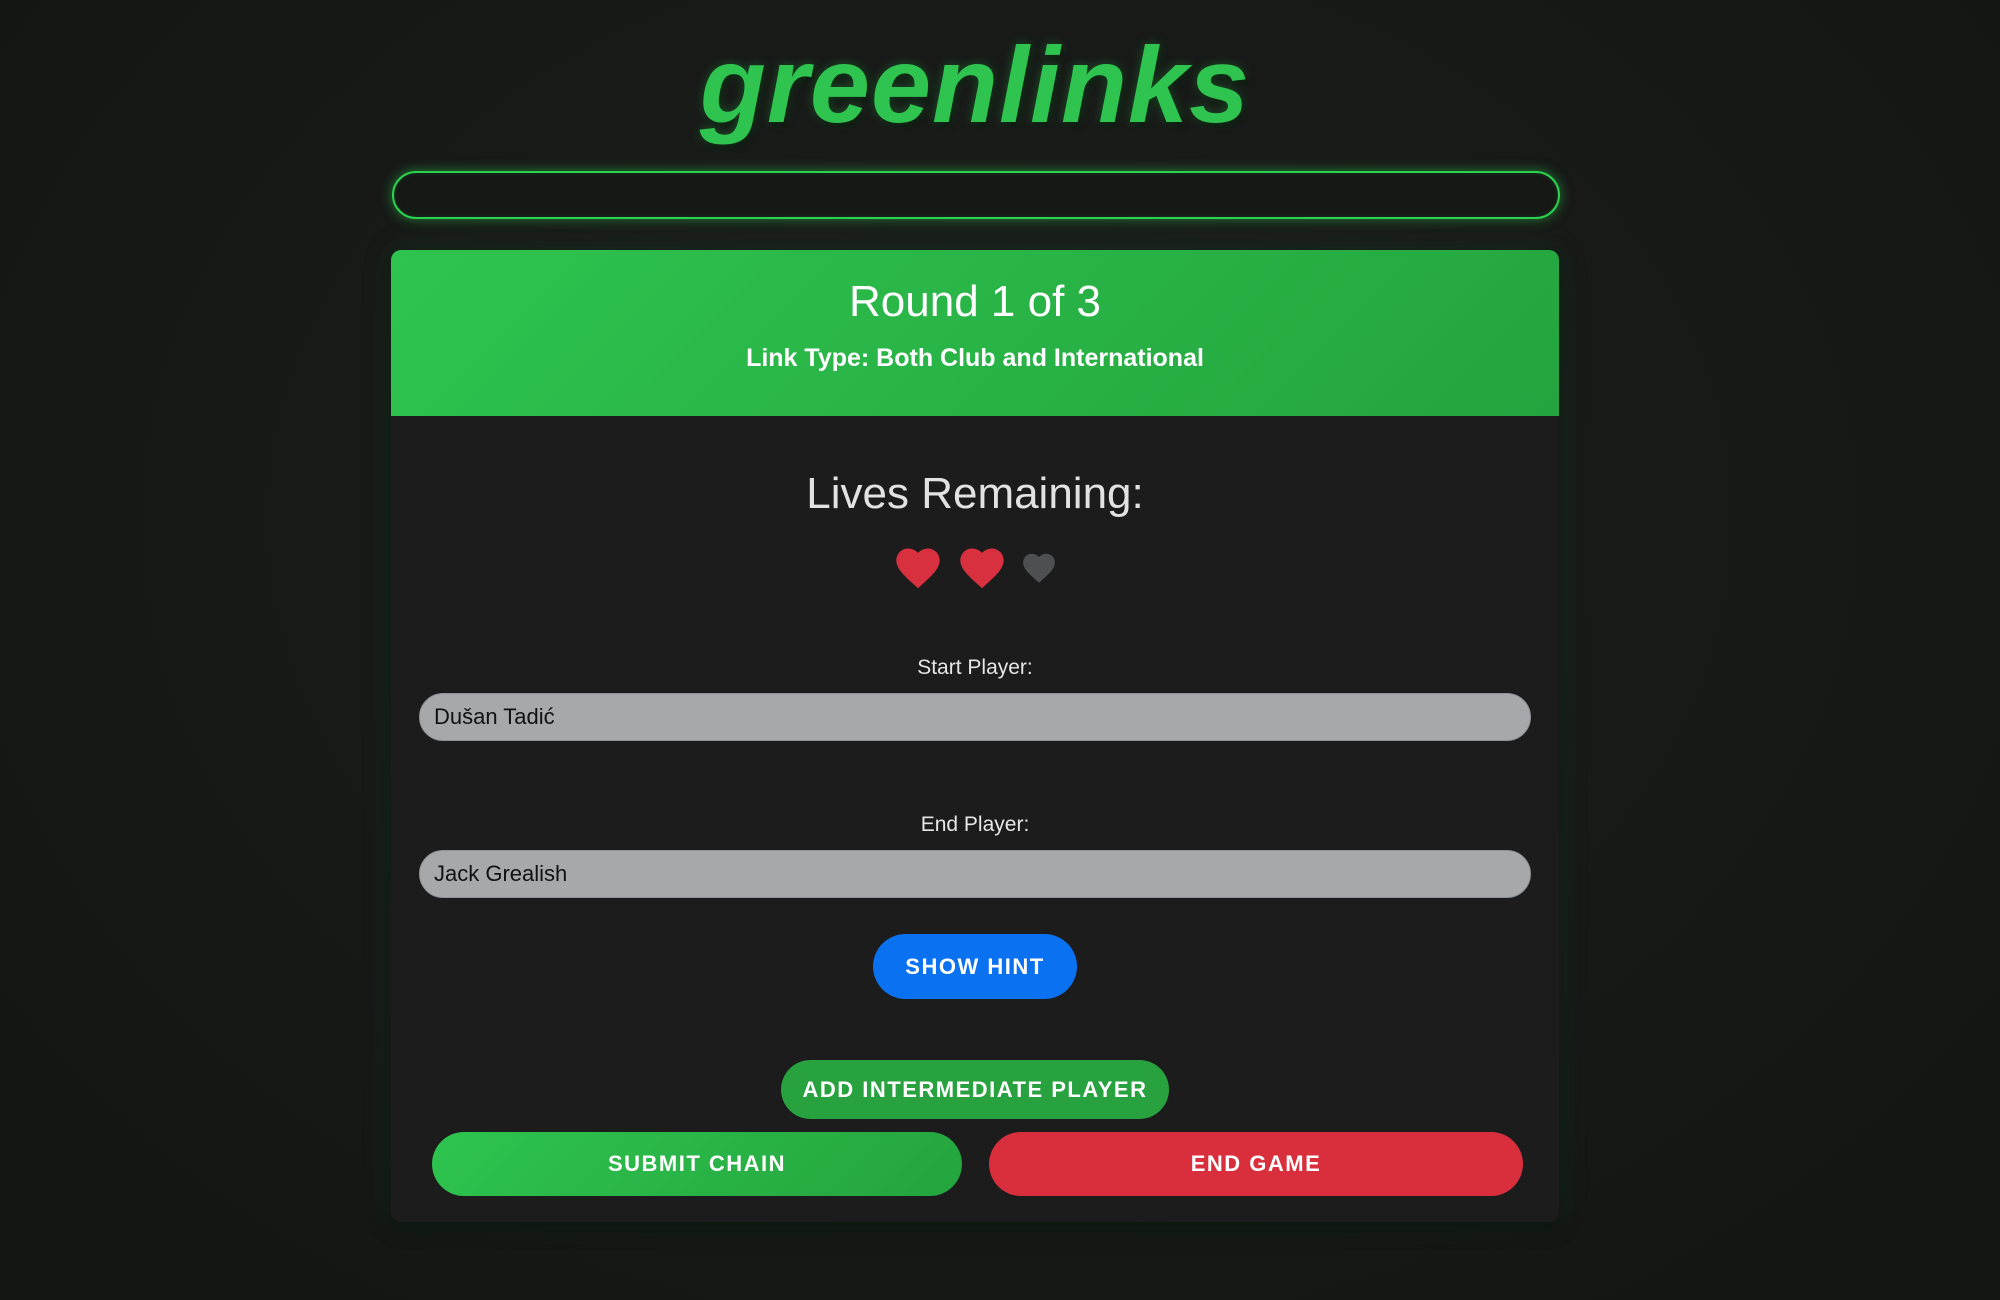 This screenshot has width=2000, height=1300. What do you see at coordinates (975, 301) in the screenshot?
I see `round-title: Round 1 of 3` at bounding box center [975, 301].